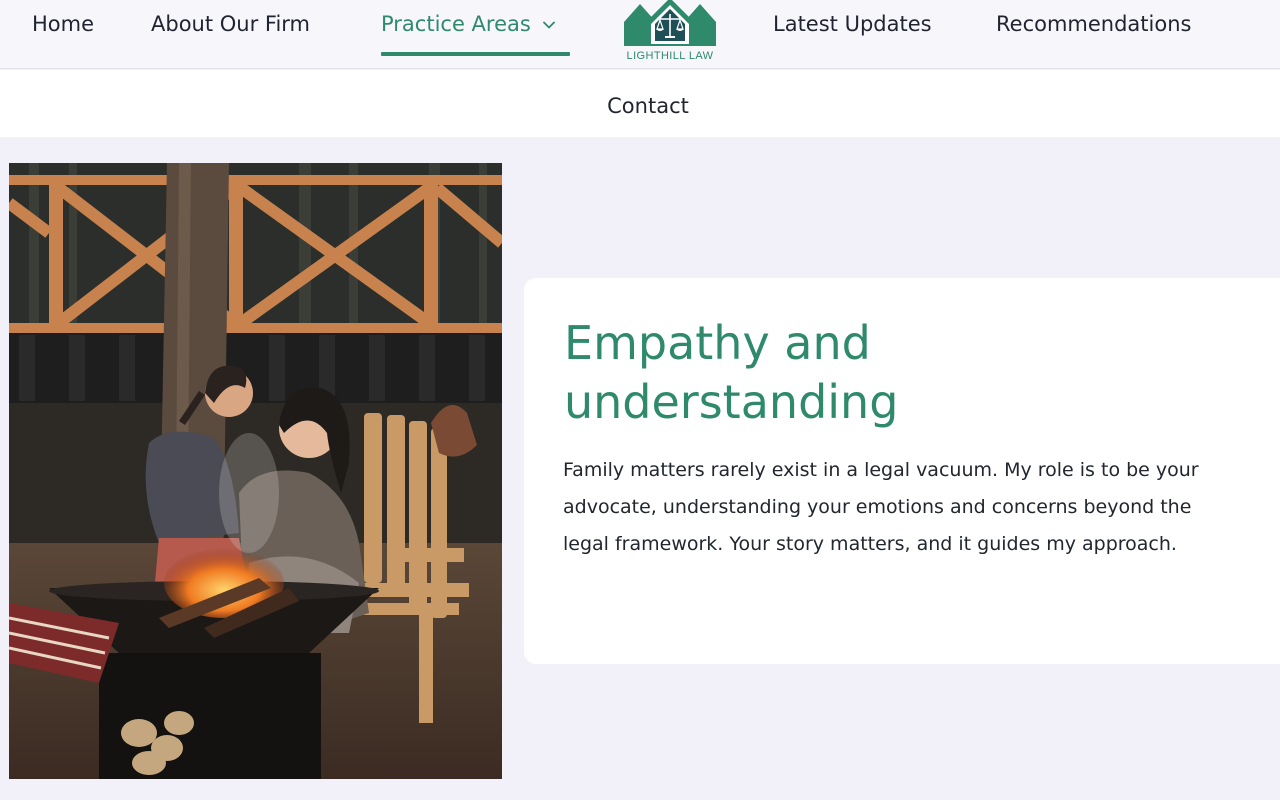 This screenshot has height=800, width=1280. I want to click on nav-practice-areas-label: Practice Areas, so click(456, 24).